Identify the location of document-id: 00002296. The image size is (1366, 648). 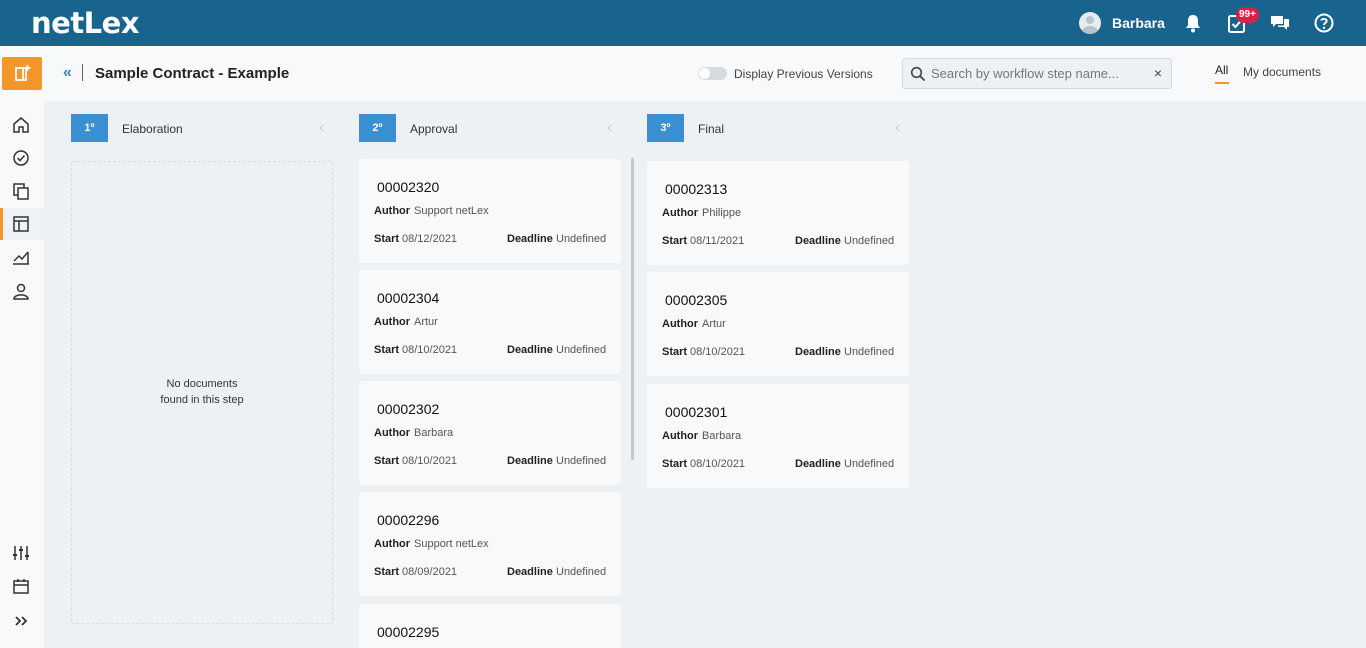
(408, 520).